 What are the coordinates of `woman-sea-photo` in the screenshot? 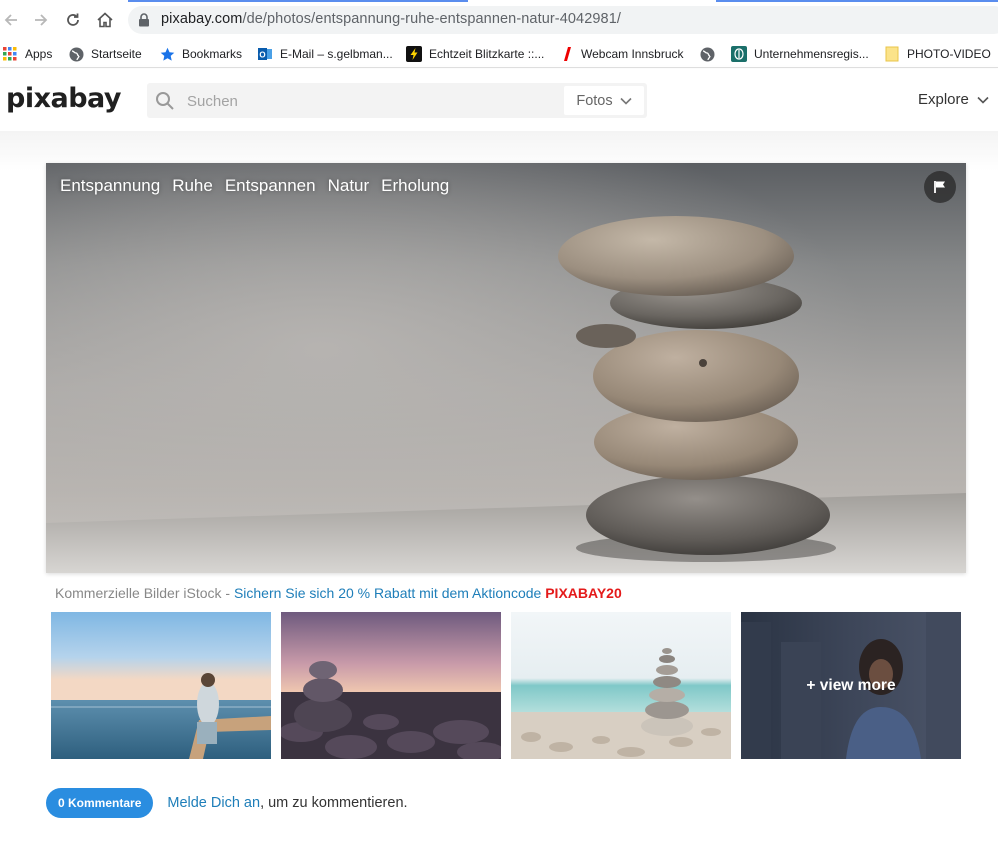 It's located at (161, 685).